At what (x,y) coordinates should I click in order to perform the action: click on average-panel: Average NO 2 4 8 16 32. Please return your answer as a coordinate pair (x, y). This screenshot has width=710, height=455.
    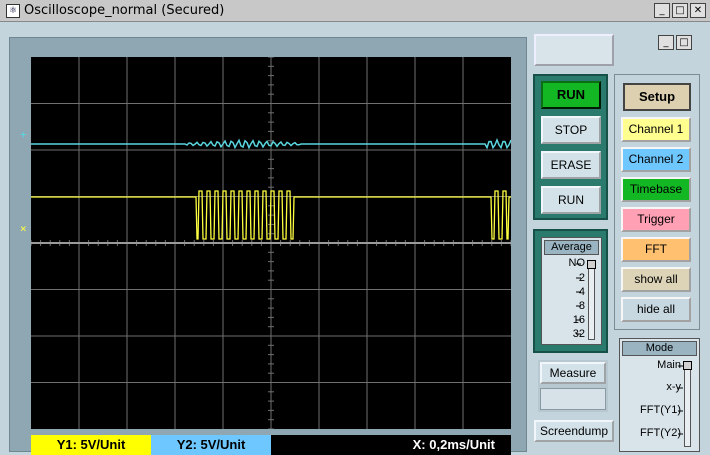
    Looking at the image, I should click on (570, 291).